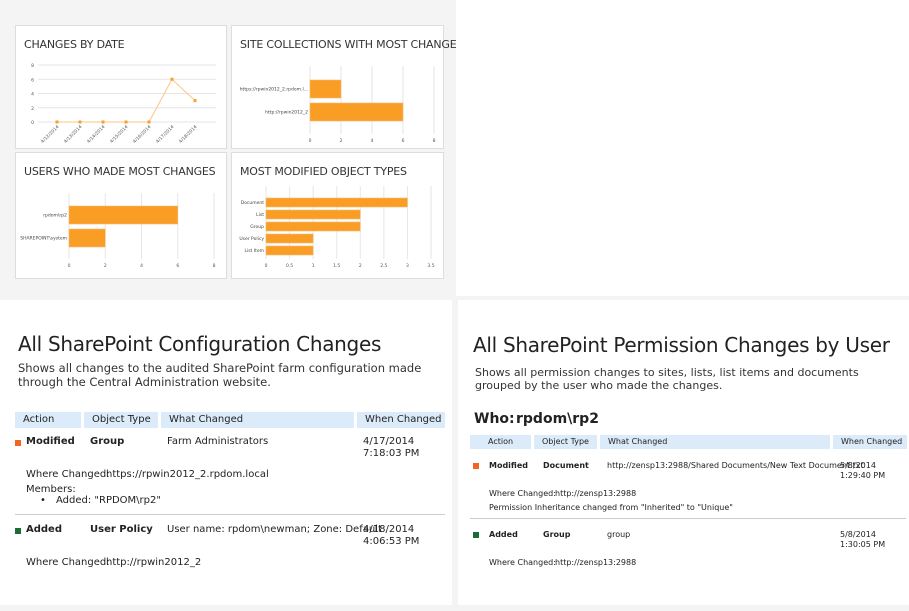 Image resolution: width=909 pixels, height=611 pixels. Describe the element at coordinates (50, 134) in the screenshot. I see `x-tick-label: 4/12/2014` at that location.